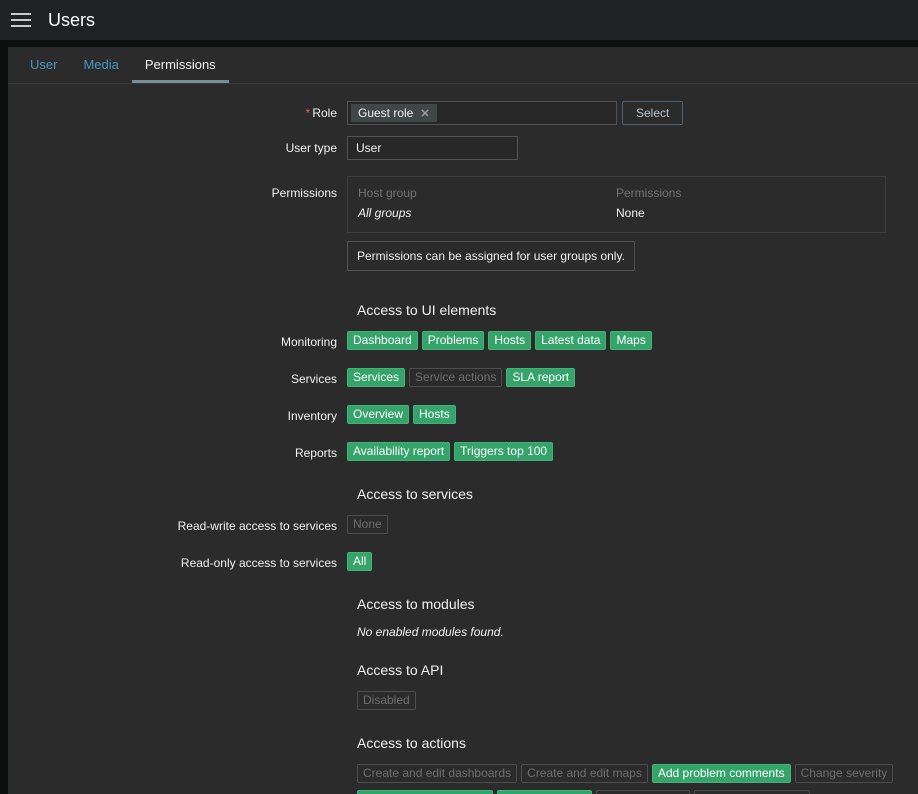 The height and width of the screenshot is (794, 918). What do you see at coordinates (312, 415) in the screenshot?
I see `field-label: Inventory` at bounding box center [312, 415].